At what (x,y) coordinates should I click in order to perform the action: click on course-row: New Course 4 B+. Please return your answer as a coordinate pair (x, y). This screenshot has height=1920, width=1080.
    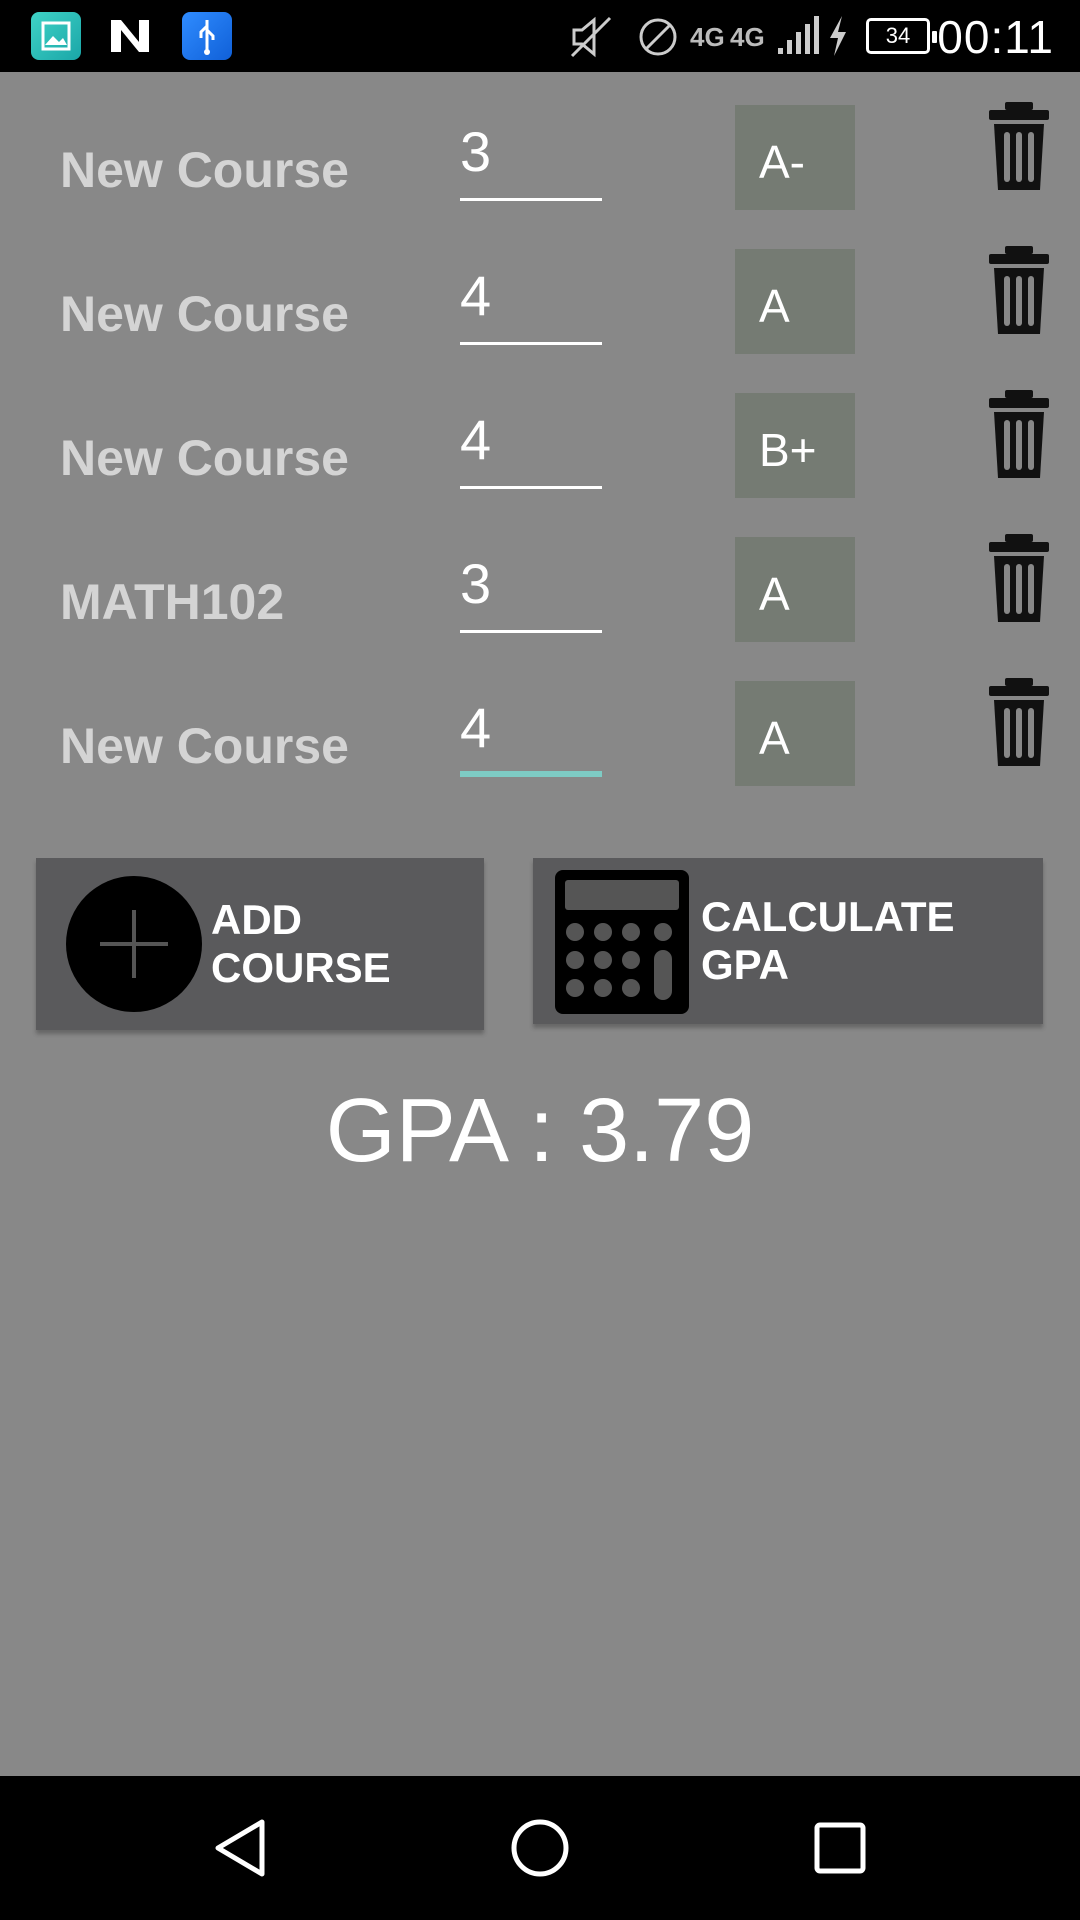
    Looking at the image, I should click on (540, 451).